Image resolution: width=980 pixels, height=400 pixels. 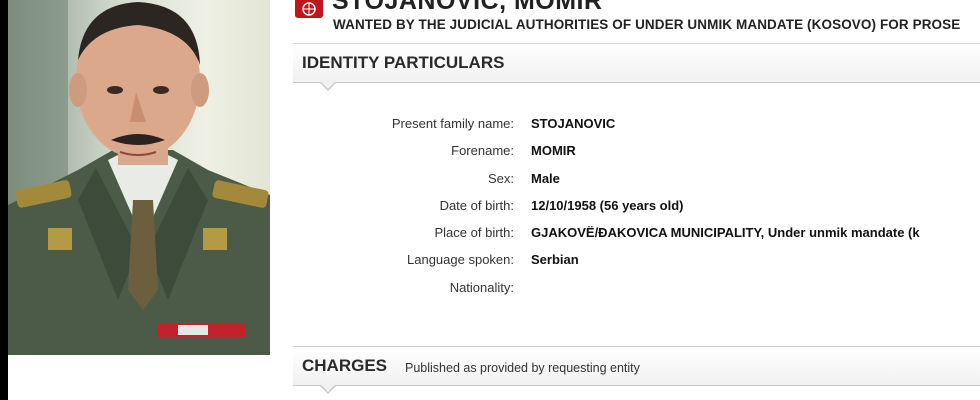 I want to click on field-value: MOMIR, so click(x=553, y=151).